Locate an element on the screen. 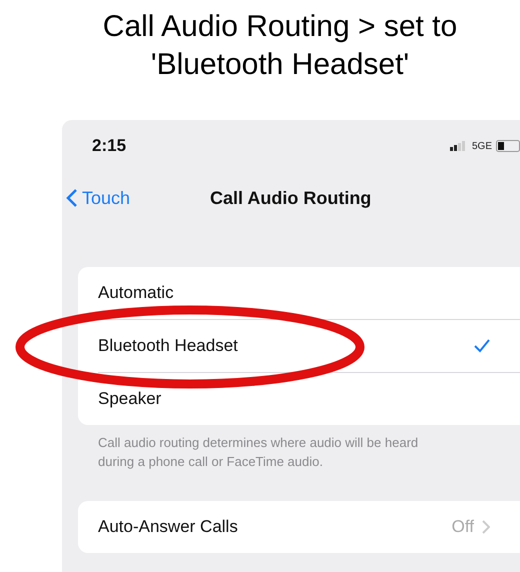 This screenshot has width=520, height=572. option-label: Bluetooth Headset is located at coordinates (168, 346).